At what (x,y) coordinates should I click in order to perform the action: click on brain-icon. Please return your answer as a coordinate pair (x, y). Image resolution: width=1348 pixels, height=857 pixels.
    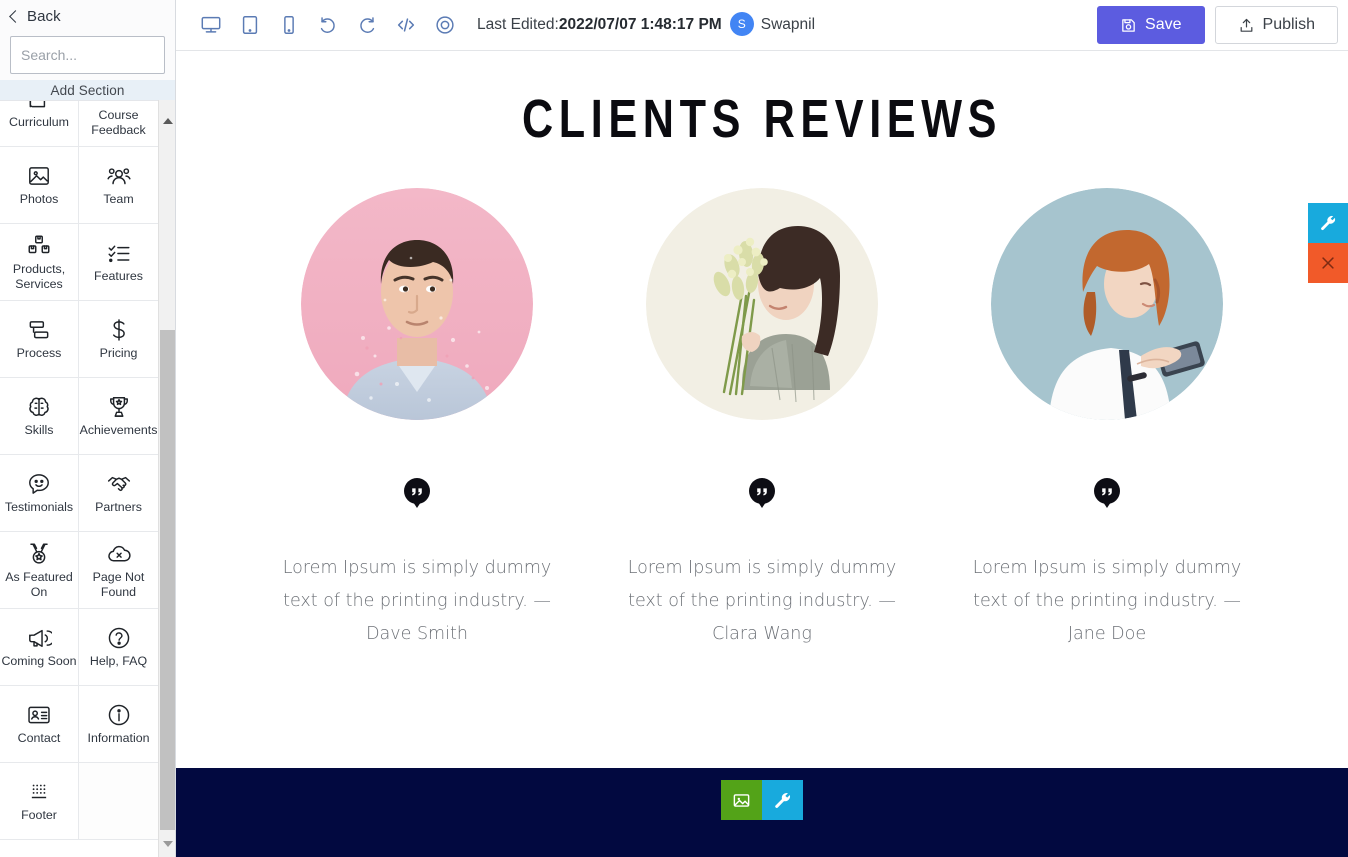
    Looking at the image, I should click on (39, 407).